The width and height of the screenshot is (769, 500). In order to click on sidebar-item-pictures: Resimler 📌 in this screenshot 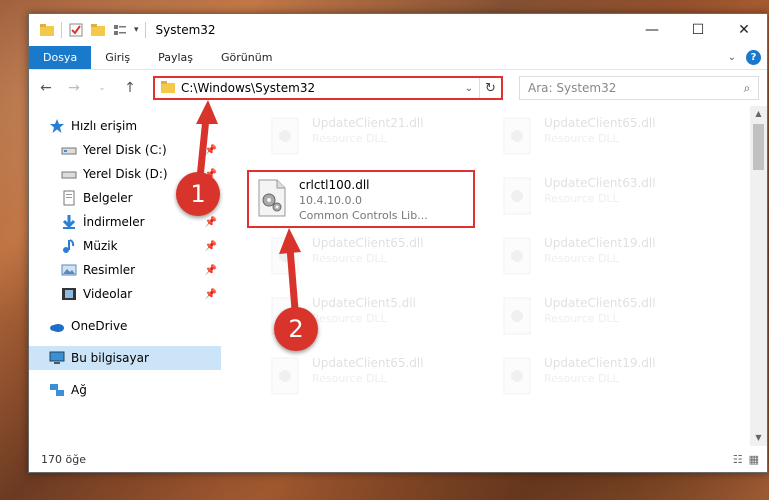, I will do `click(125, 270)`.